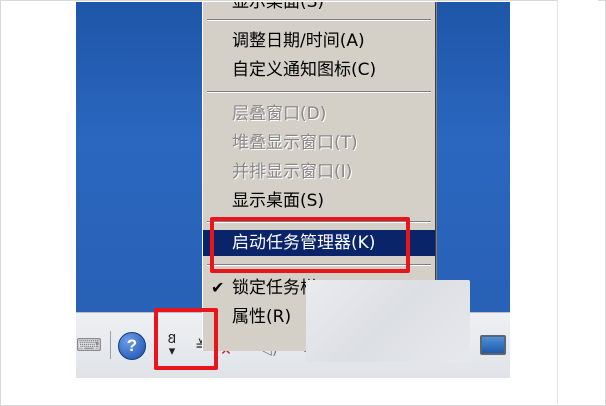  Describe the element at coordinates (298, 41) in the screenshot. I see `menu-item-label: 调整日期/时间(A)` at that location.